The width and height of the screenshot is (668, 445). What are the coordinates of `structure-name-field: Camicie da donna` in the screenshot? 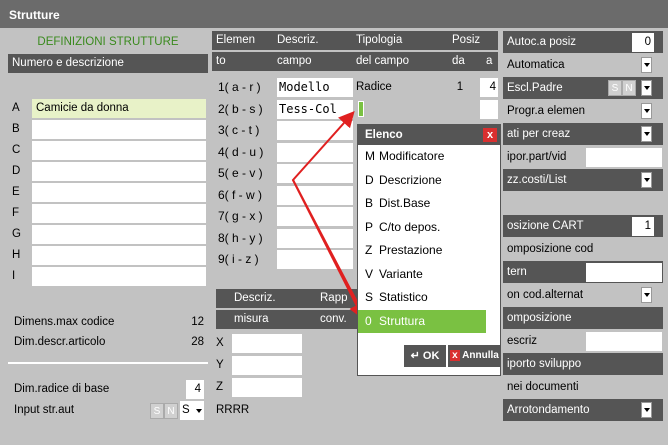 It's located at (119, 108).